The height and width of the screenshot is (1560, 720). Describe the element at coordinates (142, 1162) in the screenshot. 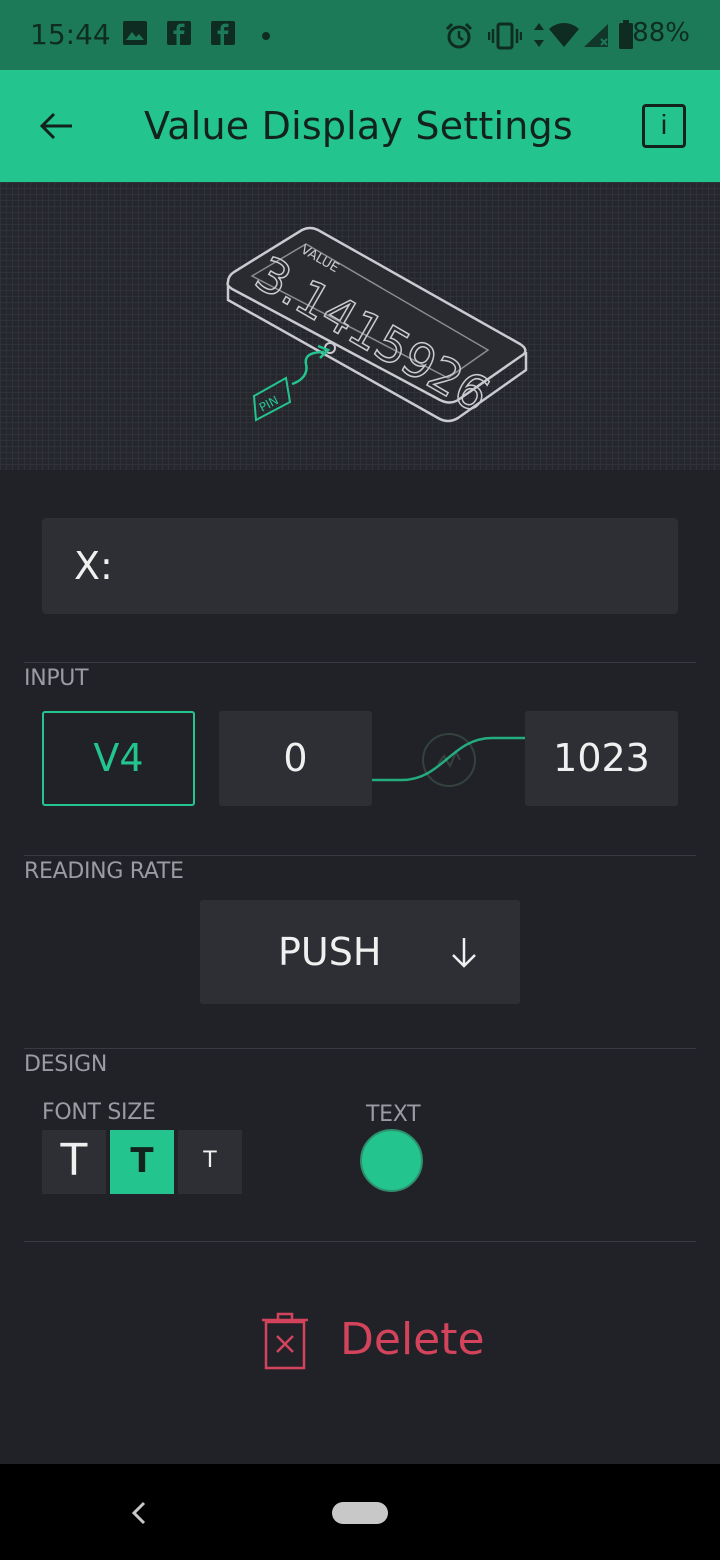

I see `font-size-medium: T` at that location.